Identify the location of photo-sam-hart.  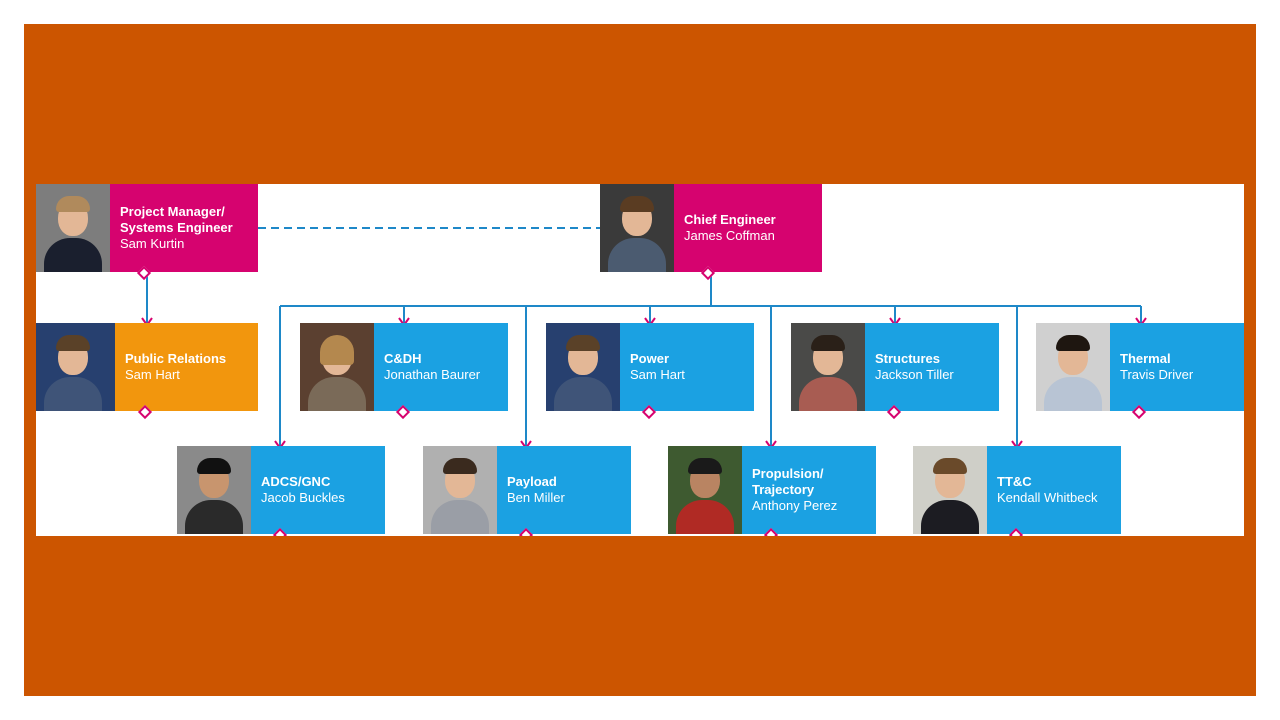
(75, 367).